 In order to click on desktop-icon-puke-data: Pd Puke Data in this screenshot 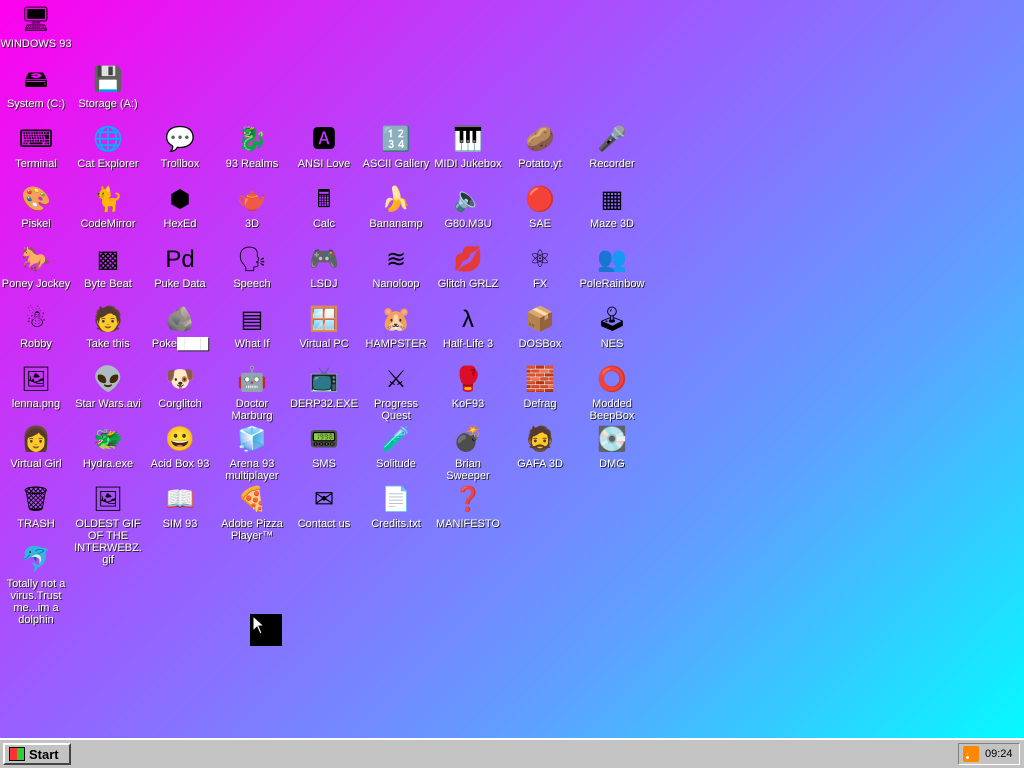, I will do `click(180, 267)`.